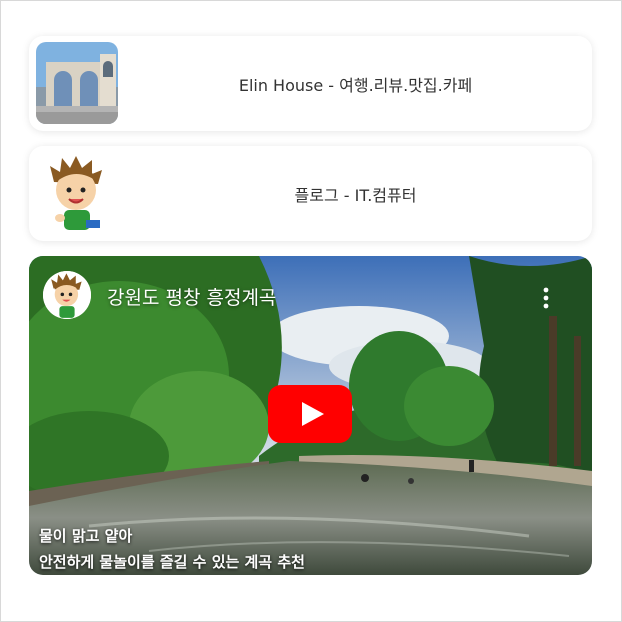 The height and width of the screenshot is (622, 622). I want to click on caption-line: 안전하게 물놀이를 즐길 수 있는 계곡 추천, so click(172, 562).